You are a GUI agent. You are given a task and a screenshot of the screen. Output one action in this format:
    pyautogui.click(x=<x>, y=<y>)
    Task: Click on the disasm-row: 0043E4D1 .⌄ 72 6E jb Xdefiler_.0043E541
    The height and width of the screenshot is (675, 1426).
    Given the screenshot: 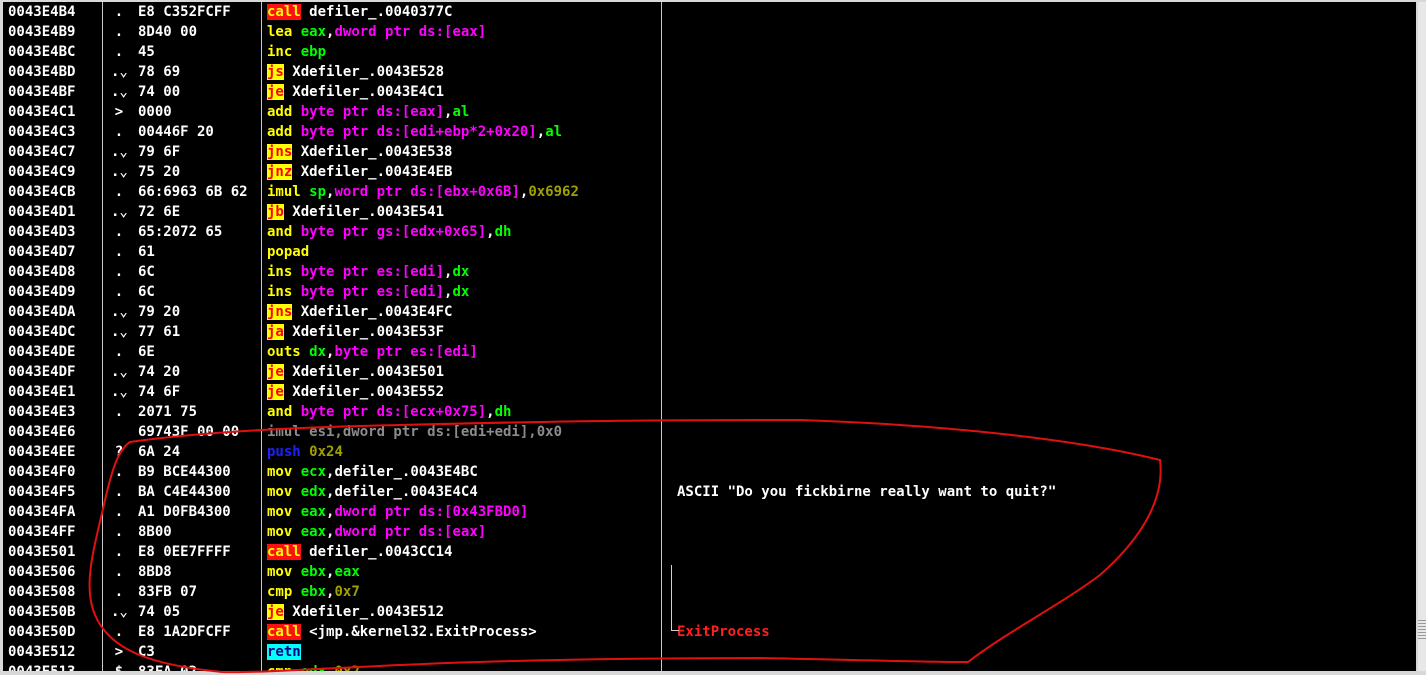 What is the action you would take?
    pyautogui.click(x=709, y=212)
    